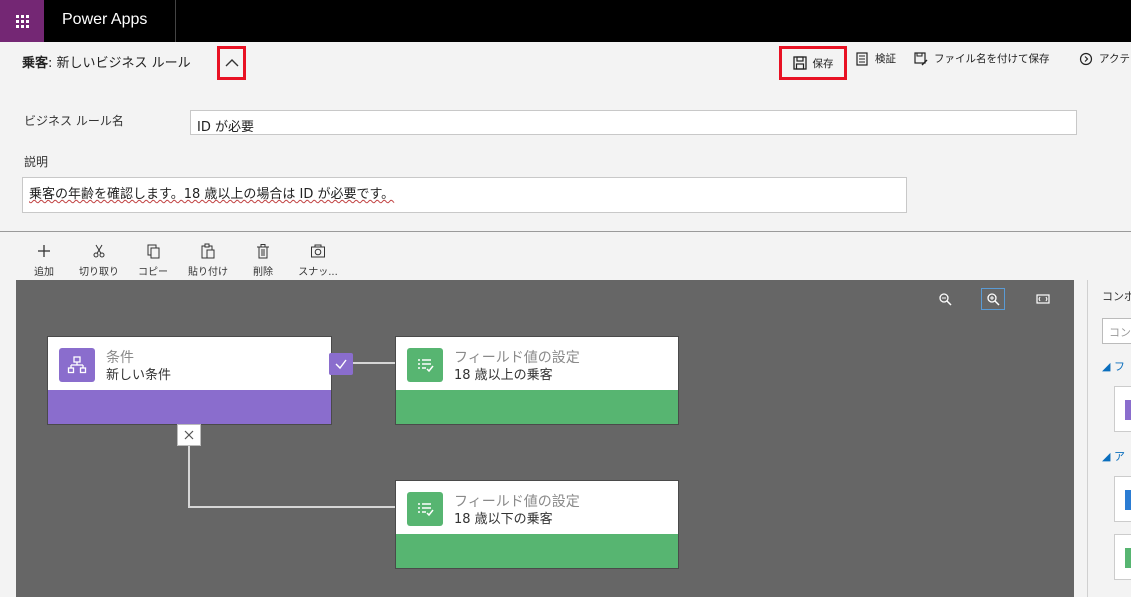 This screenshot has width=1131, height=597. I want to click on save-as-label: ファイル名を付けて保存, so click(992, 59).